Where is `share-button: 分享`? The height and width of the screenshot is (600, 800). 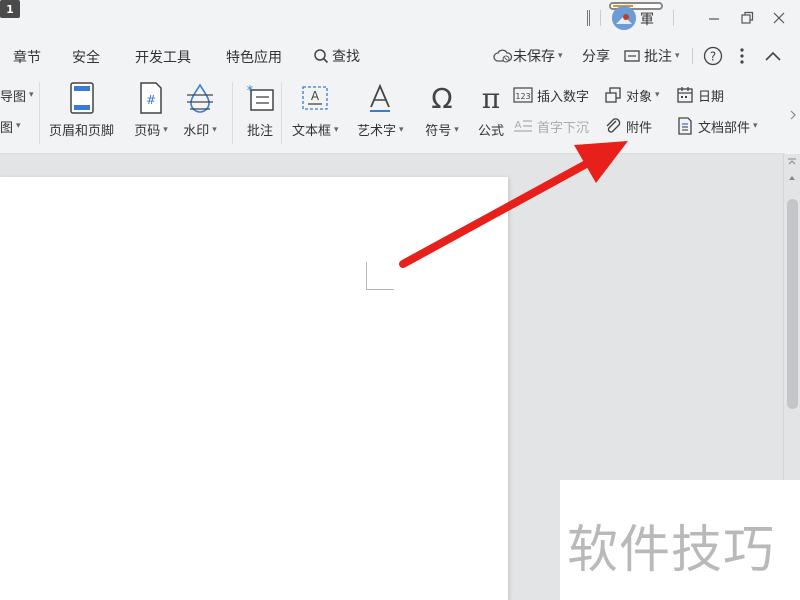
share-button: 分享 is located at coordinates (596, 56).